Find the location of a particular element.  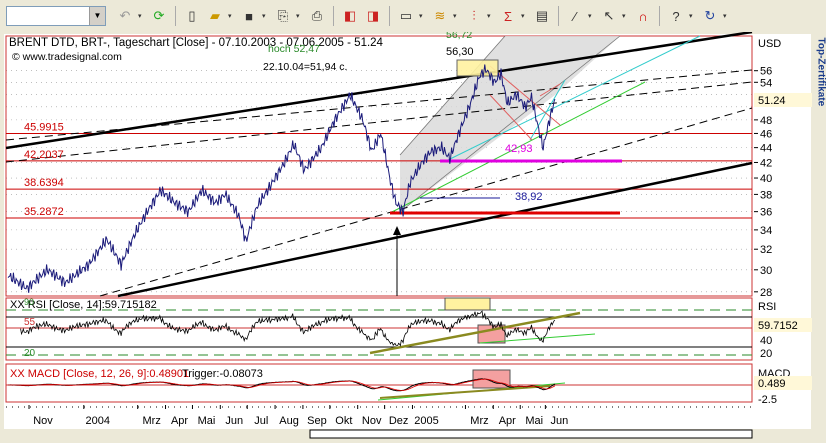

y-tick-label: 56 is located at coordinates (766, 72).